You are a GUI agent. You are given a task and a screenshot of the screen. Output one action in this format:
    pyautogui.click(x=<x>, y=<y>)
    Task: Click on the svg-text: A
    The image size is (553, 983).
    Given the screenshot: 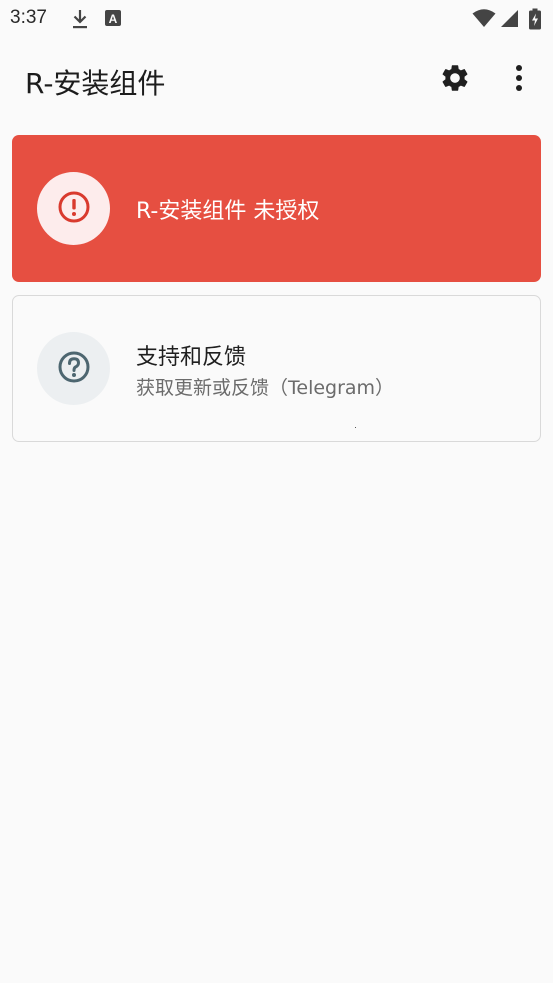 What is the action you would take?
    pyautogui.click(x=113, y=19)
    